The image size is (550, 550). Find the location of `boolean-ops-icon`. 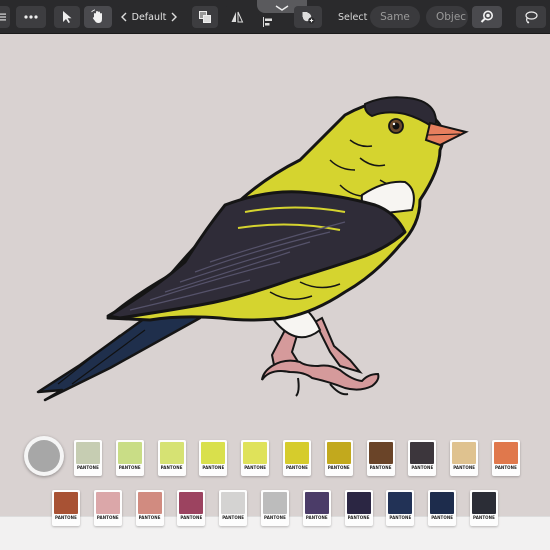

boolean-ops-icon is located at coordinates (205, 17).